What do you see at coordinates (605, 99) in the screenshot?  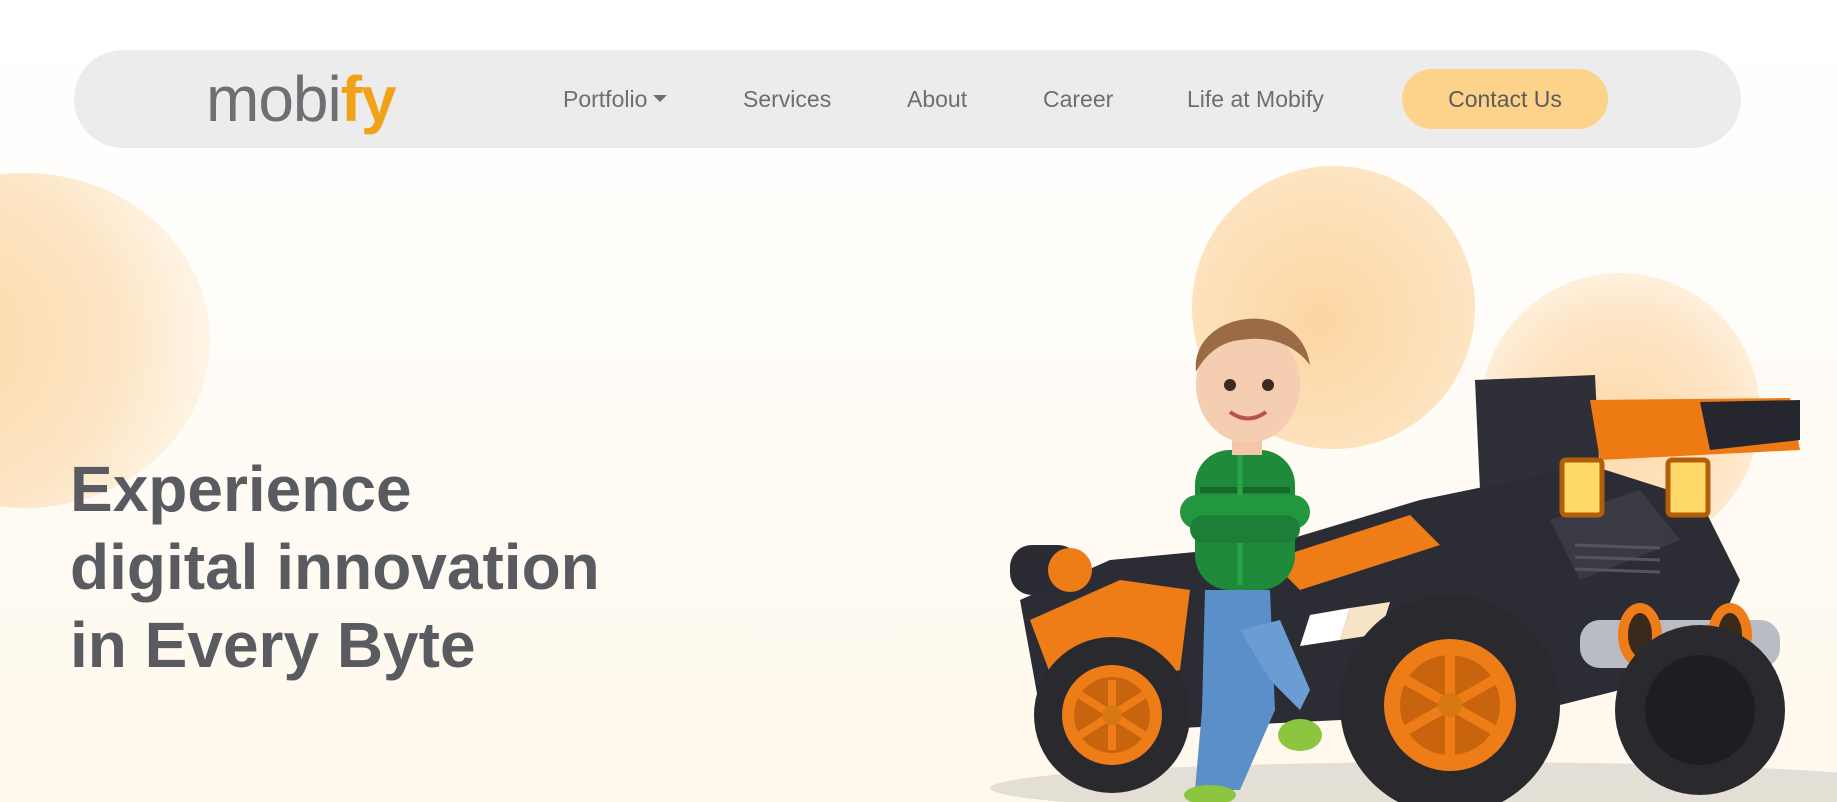 I see `nav-item-portfolio-label: Portfolio` at bounding box center [605, 99].